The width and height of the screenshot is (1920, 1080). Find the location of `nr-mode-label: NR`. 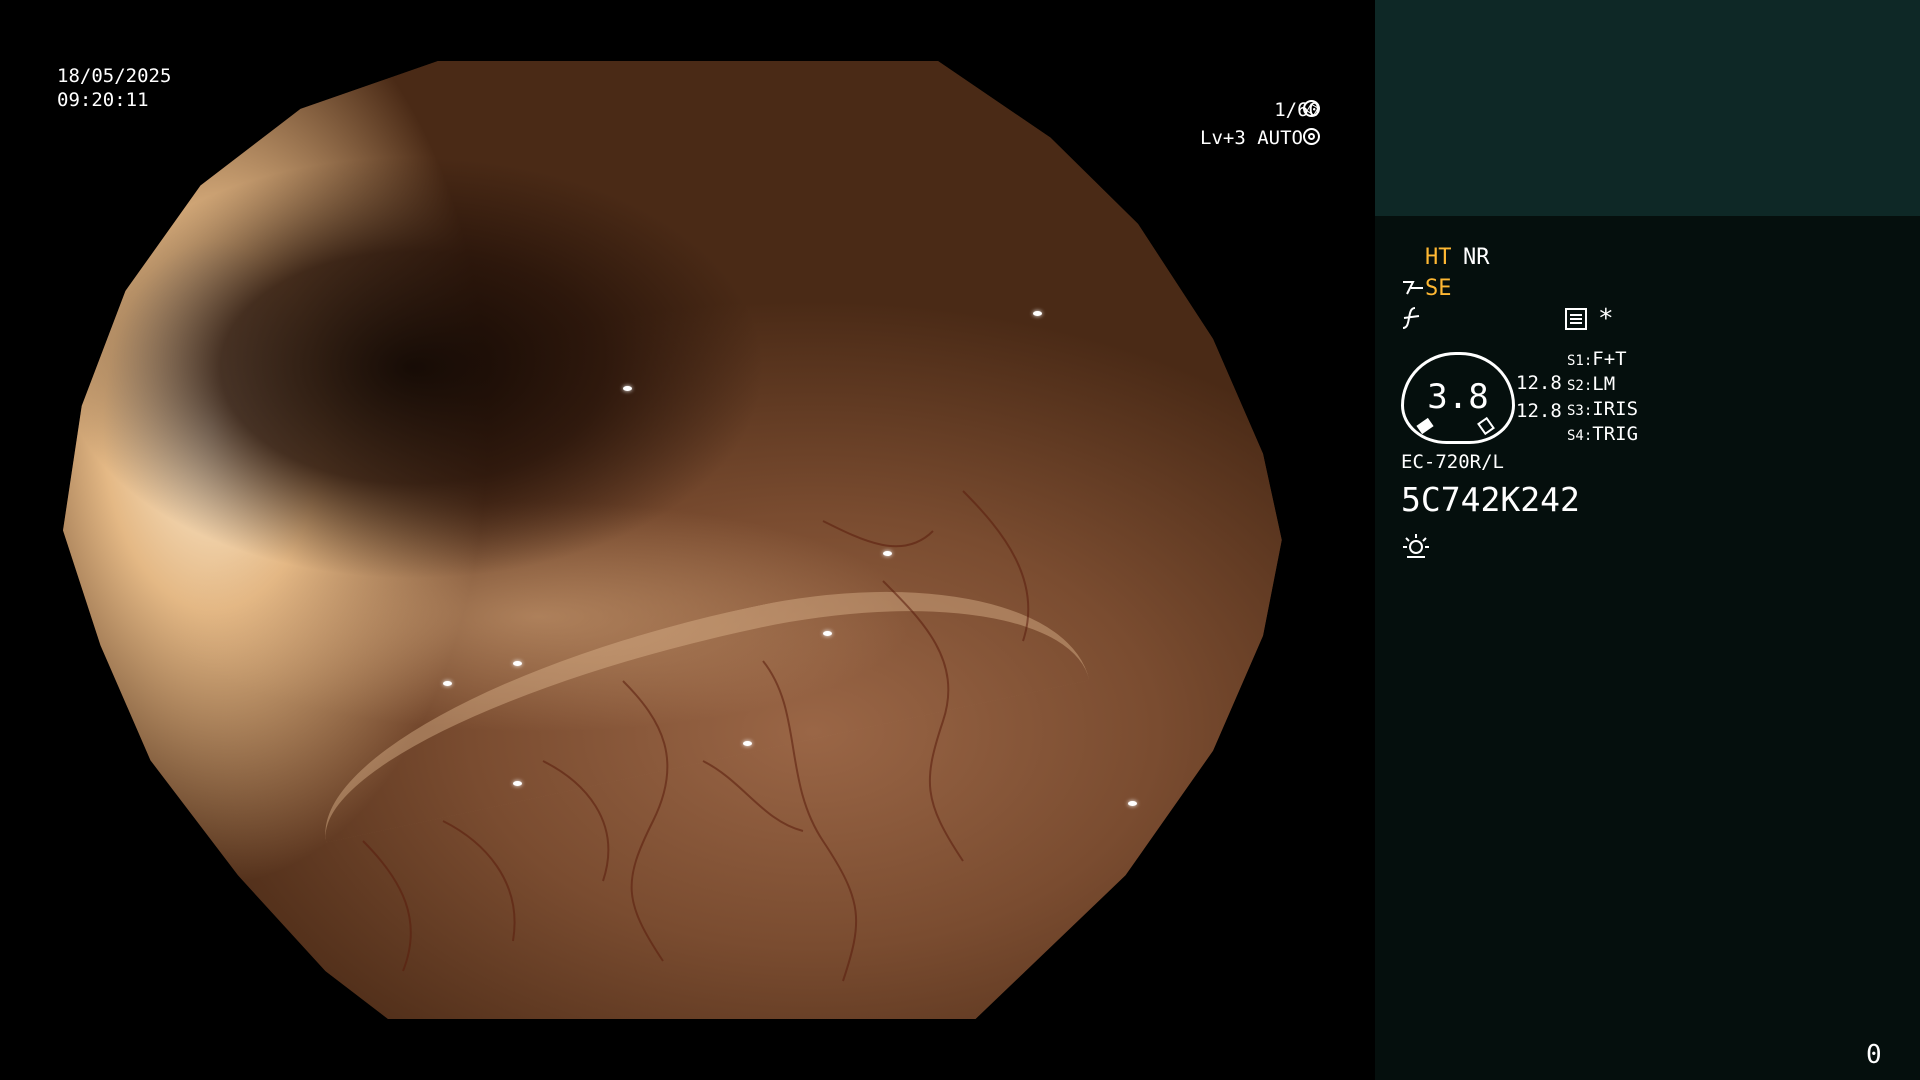

nr-mode-label: NR is located at coordinates (1476, 257).